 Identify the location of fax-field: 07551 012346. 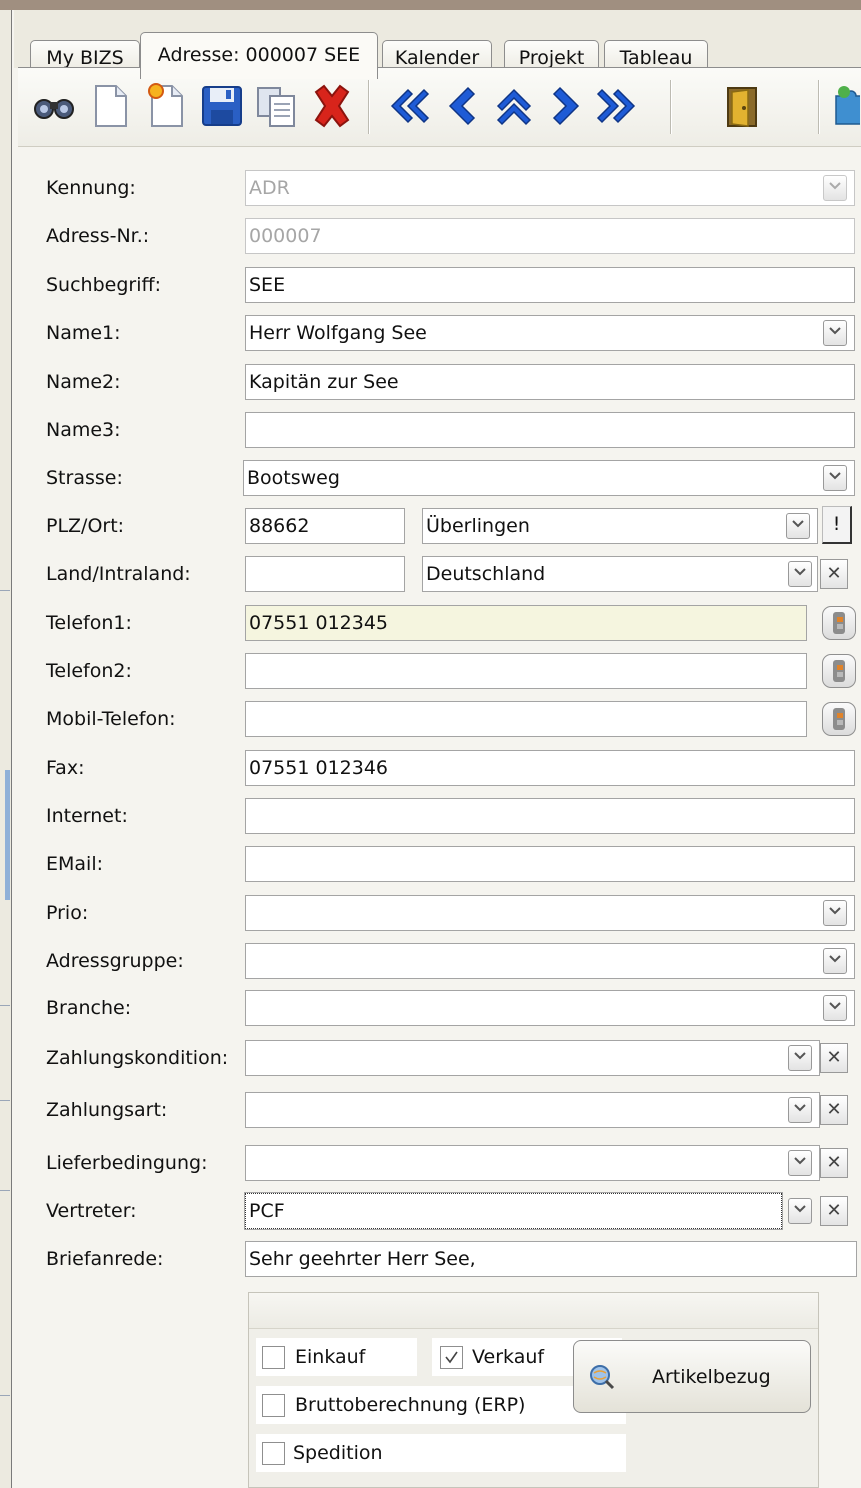
(550, 768).